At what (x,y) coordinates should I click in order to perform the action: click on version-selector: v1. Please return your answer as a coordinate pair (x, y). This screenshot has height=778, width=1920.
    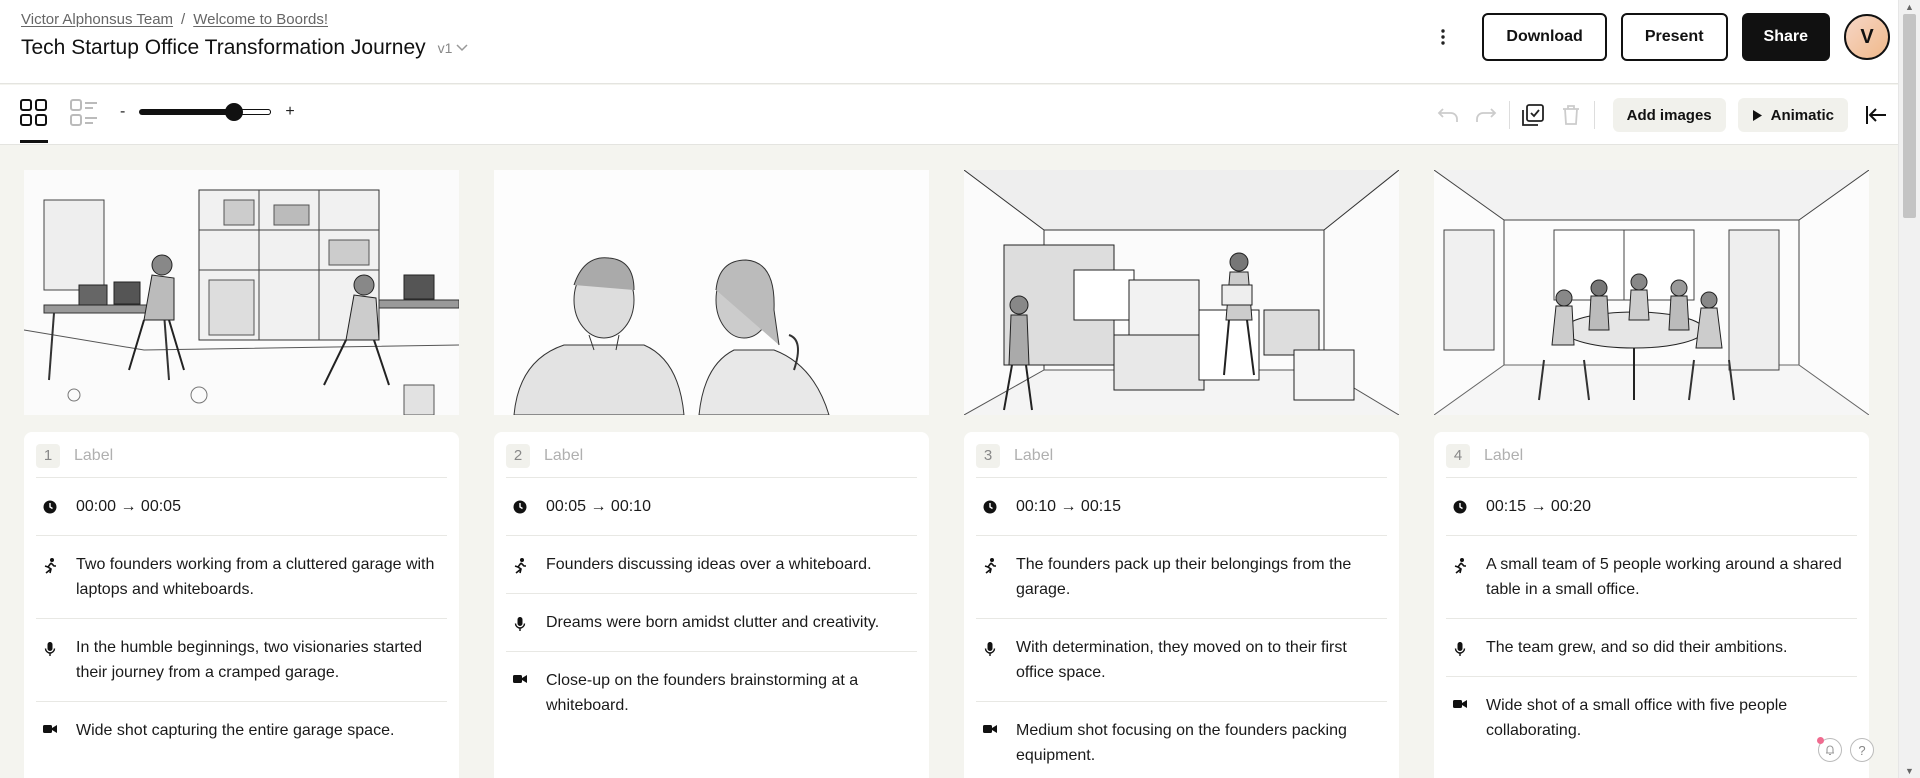
    Looking at the image, I should click on (453, 48).